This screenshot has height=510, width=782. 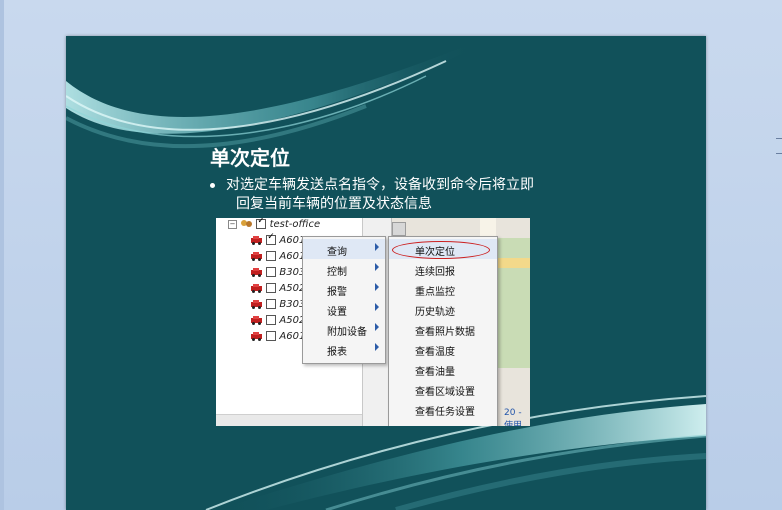 I want to click on group-icon, so click(x=246, y=224).